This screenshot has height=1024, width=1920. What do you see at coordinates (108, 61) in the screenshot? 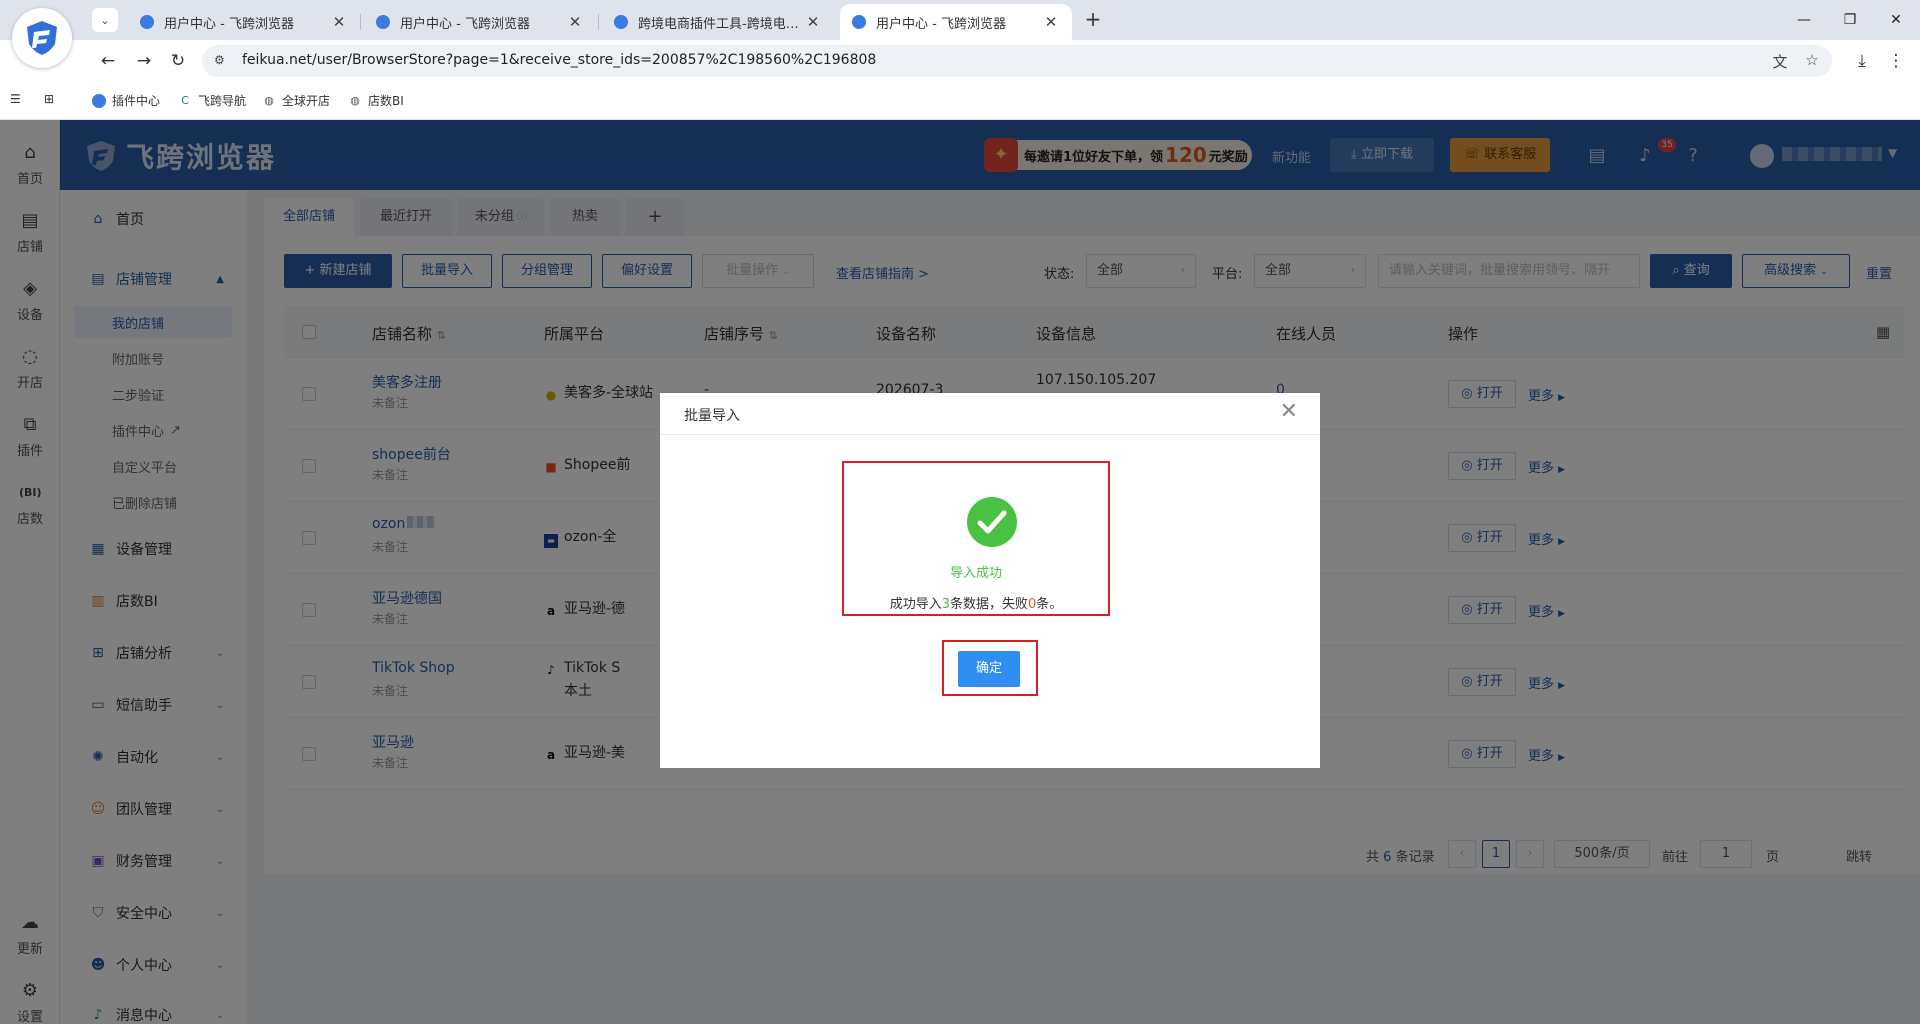
I see `back-icon: ←` at bounding box center [108, 61].